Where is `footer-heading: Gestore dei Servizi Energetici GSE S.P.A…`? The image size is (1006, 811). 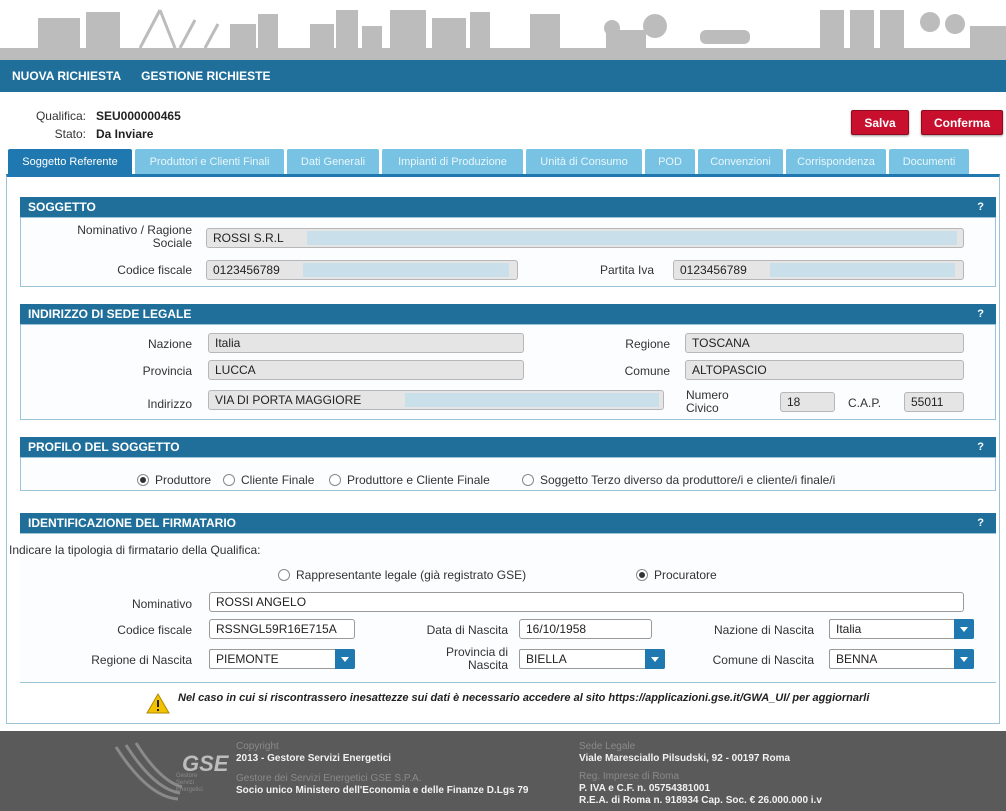
footer-heading: Gestore dei Servizi Energetici GSE S.P.A… is located at coordinates (329, 778).